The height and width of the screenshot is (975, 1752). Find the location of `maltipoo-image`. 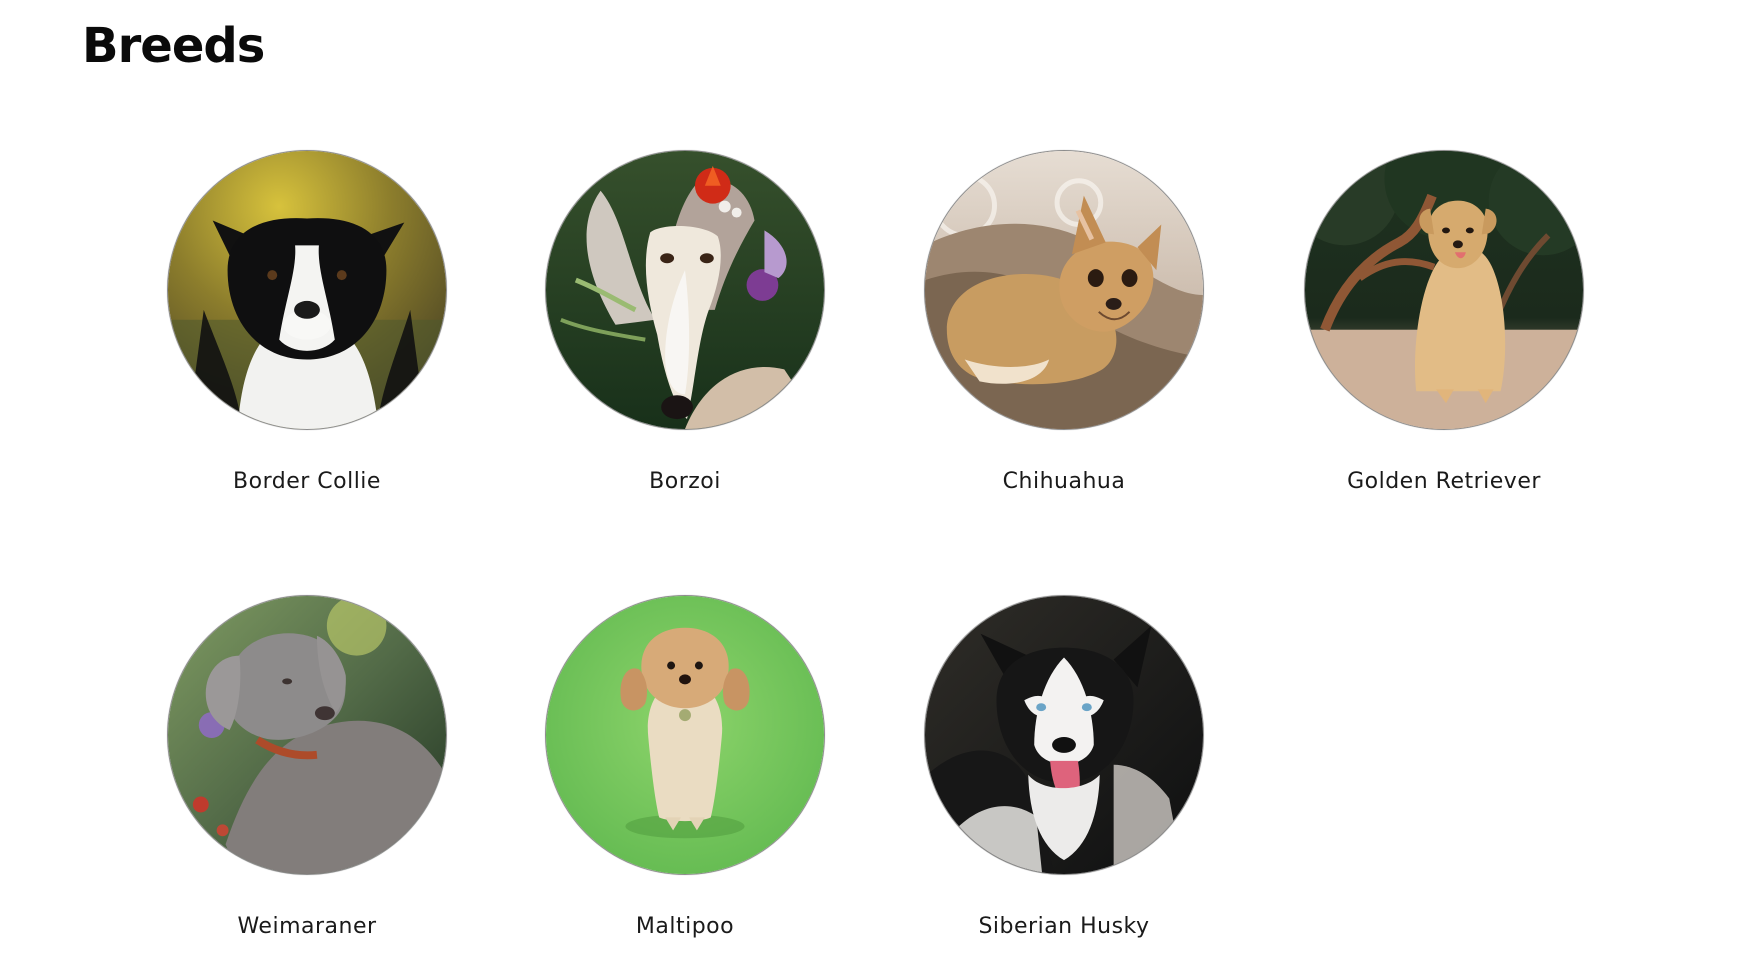

maltipoo-image is located at coordinates (685, 735).